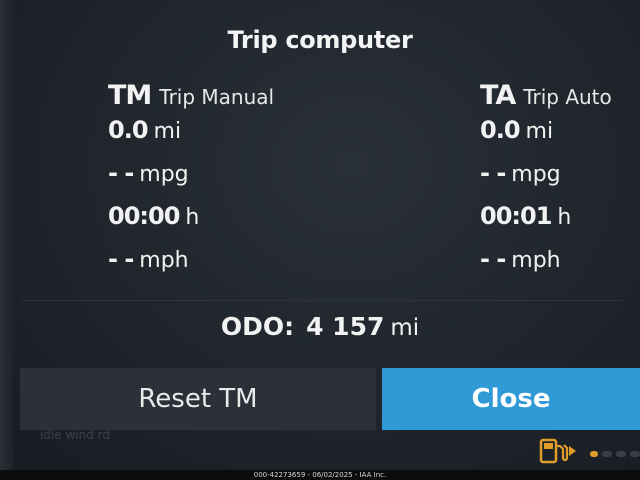 This screenshot has height=480, width=640. What do you see at coordinates (217, 97) in the screenshot?
I see `trip-manual-name: Trip Manual` at bounding box center [217, 97].